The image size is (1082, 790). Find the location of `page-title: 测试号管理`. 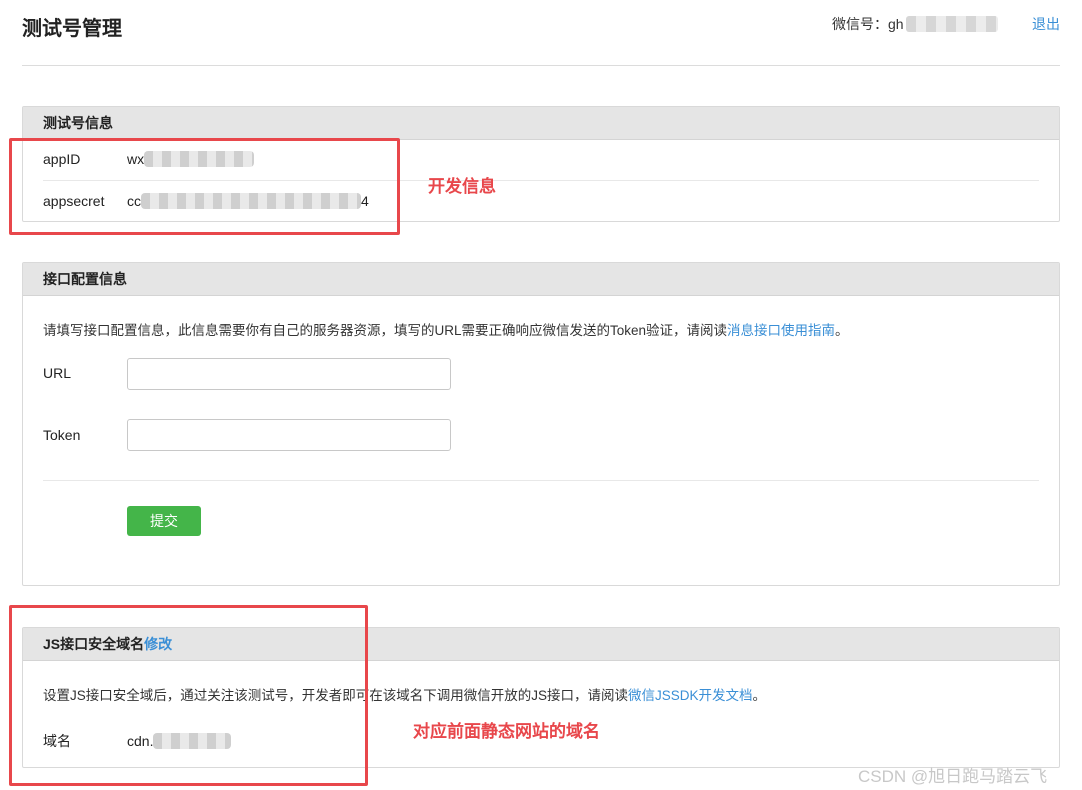

page-title: 测试号管理 is located at coordinates (72, 29).